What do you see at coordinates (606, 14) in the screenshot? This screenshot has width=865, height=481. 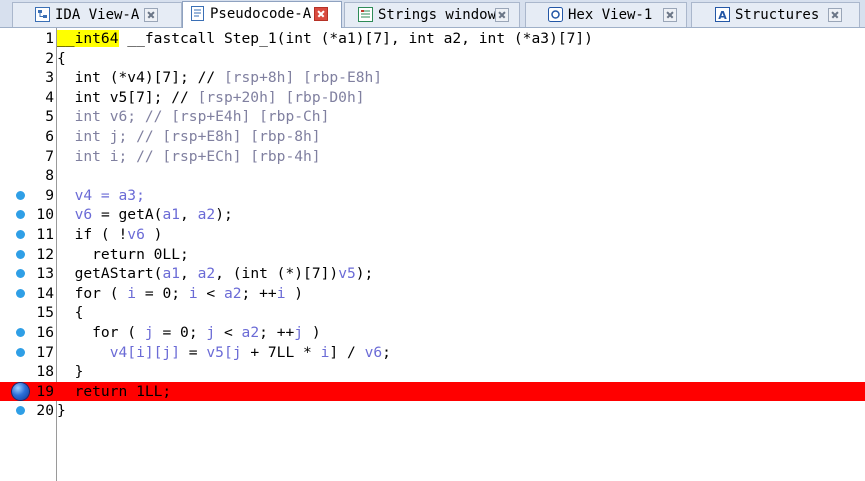 I see `hex-view-tab: Hex View-1` at bounding box center [606, 14].